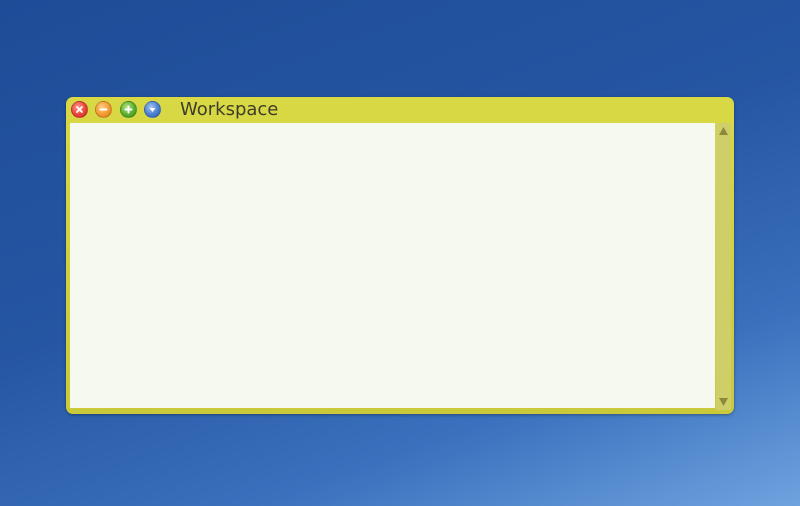 The height and width of the screenshot is (506, 800). I want to click on scroll-up-button, so click(723, 130).